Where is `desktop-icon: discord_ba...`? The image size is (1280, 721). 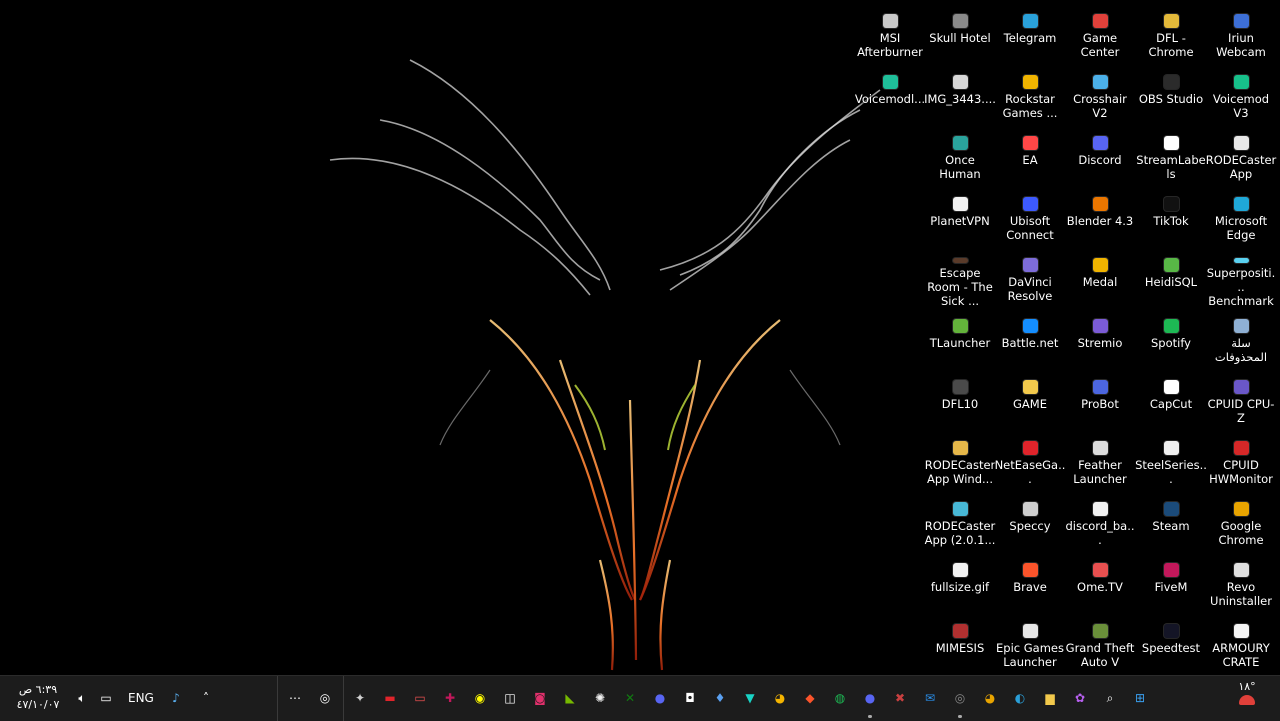
desktop-icon: discord_ba... is located at coordinates (1100, 523).